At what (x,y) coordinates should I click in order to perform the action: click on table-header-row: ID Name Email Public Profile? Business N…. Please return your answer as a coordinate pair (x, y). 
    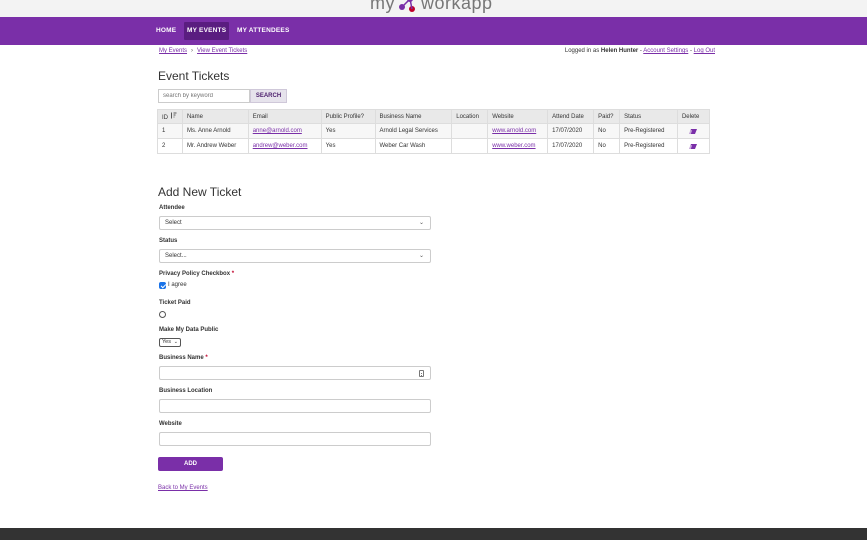
    Looking at the image, I should click on (434, 116).